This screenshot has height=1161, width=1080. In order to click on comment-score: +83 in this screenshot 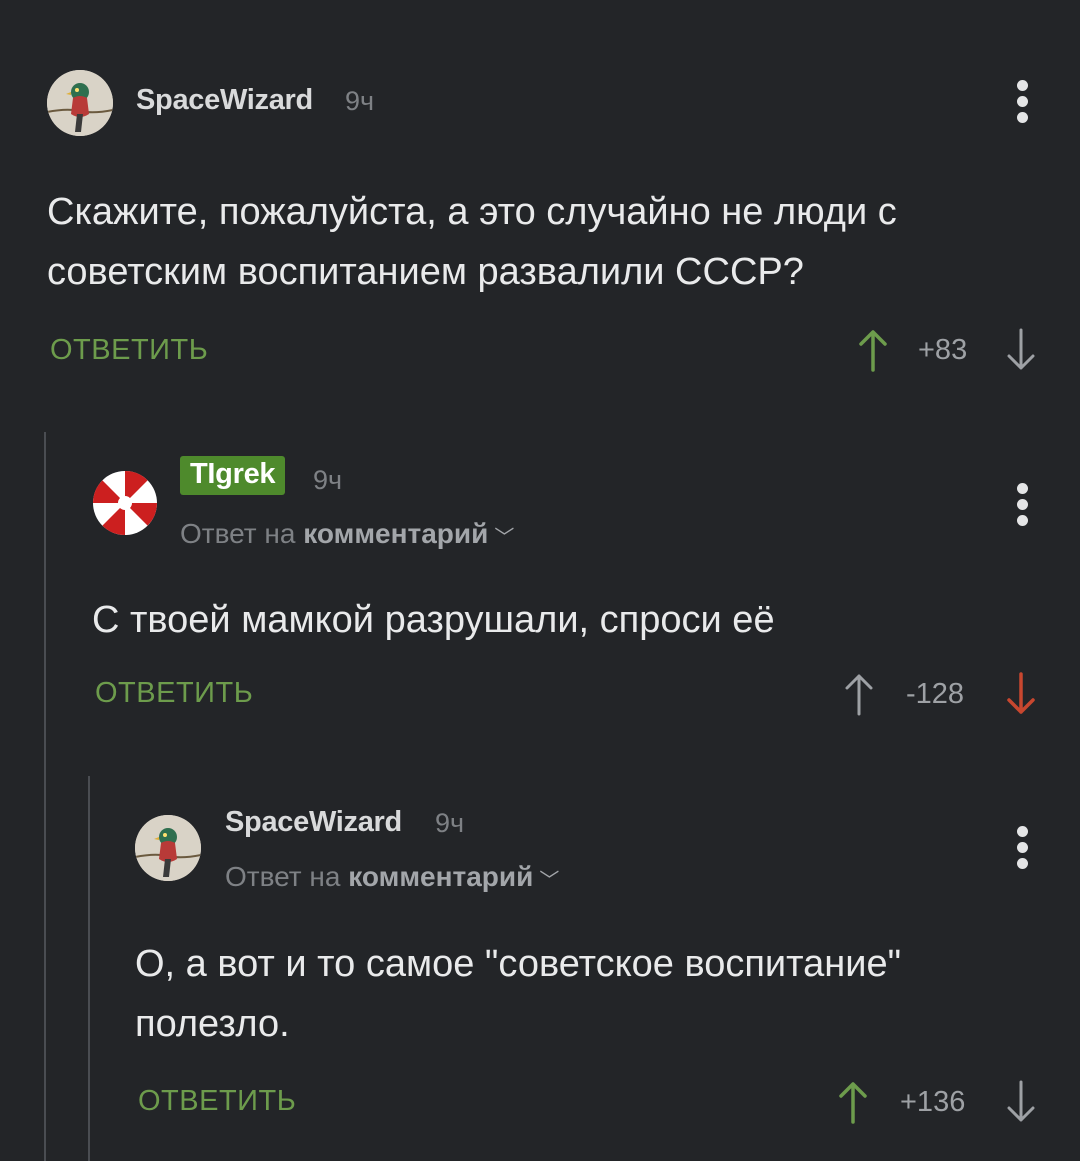, I will do `click(943, 350)`.